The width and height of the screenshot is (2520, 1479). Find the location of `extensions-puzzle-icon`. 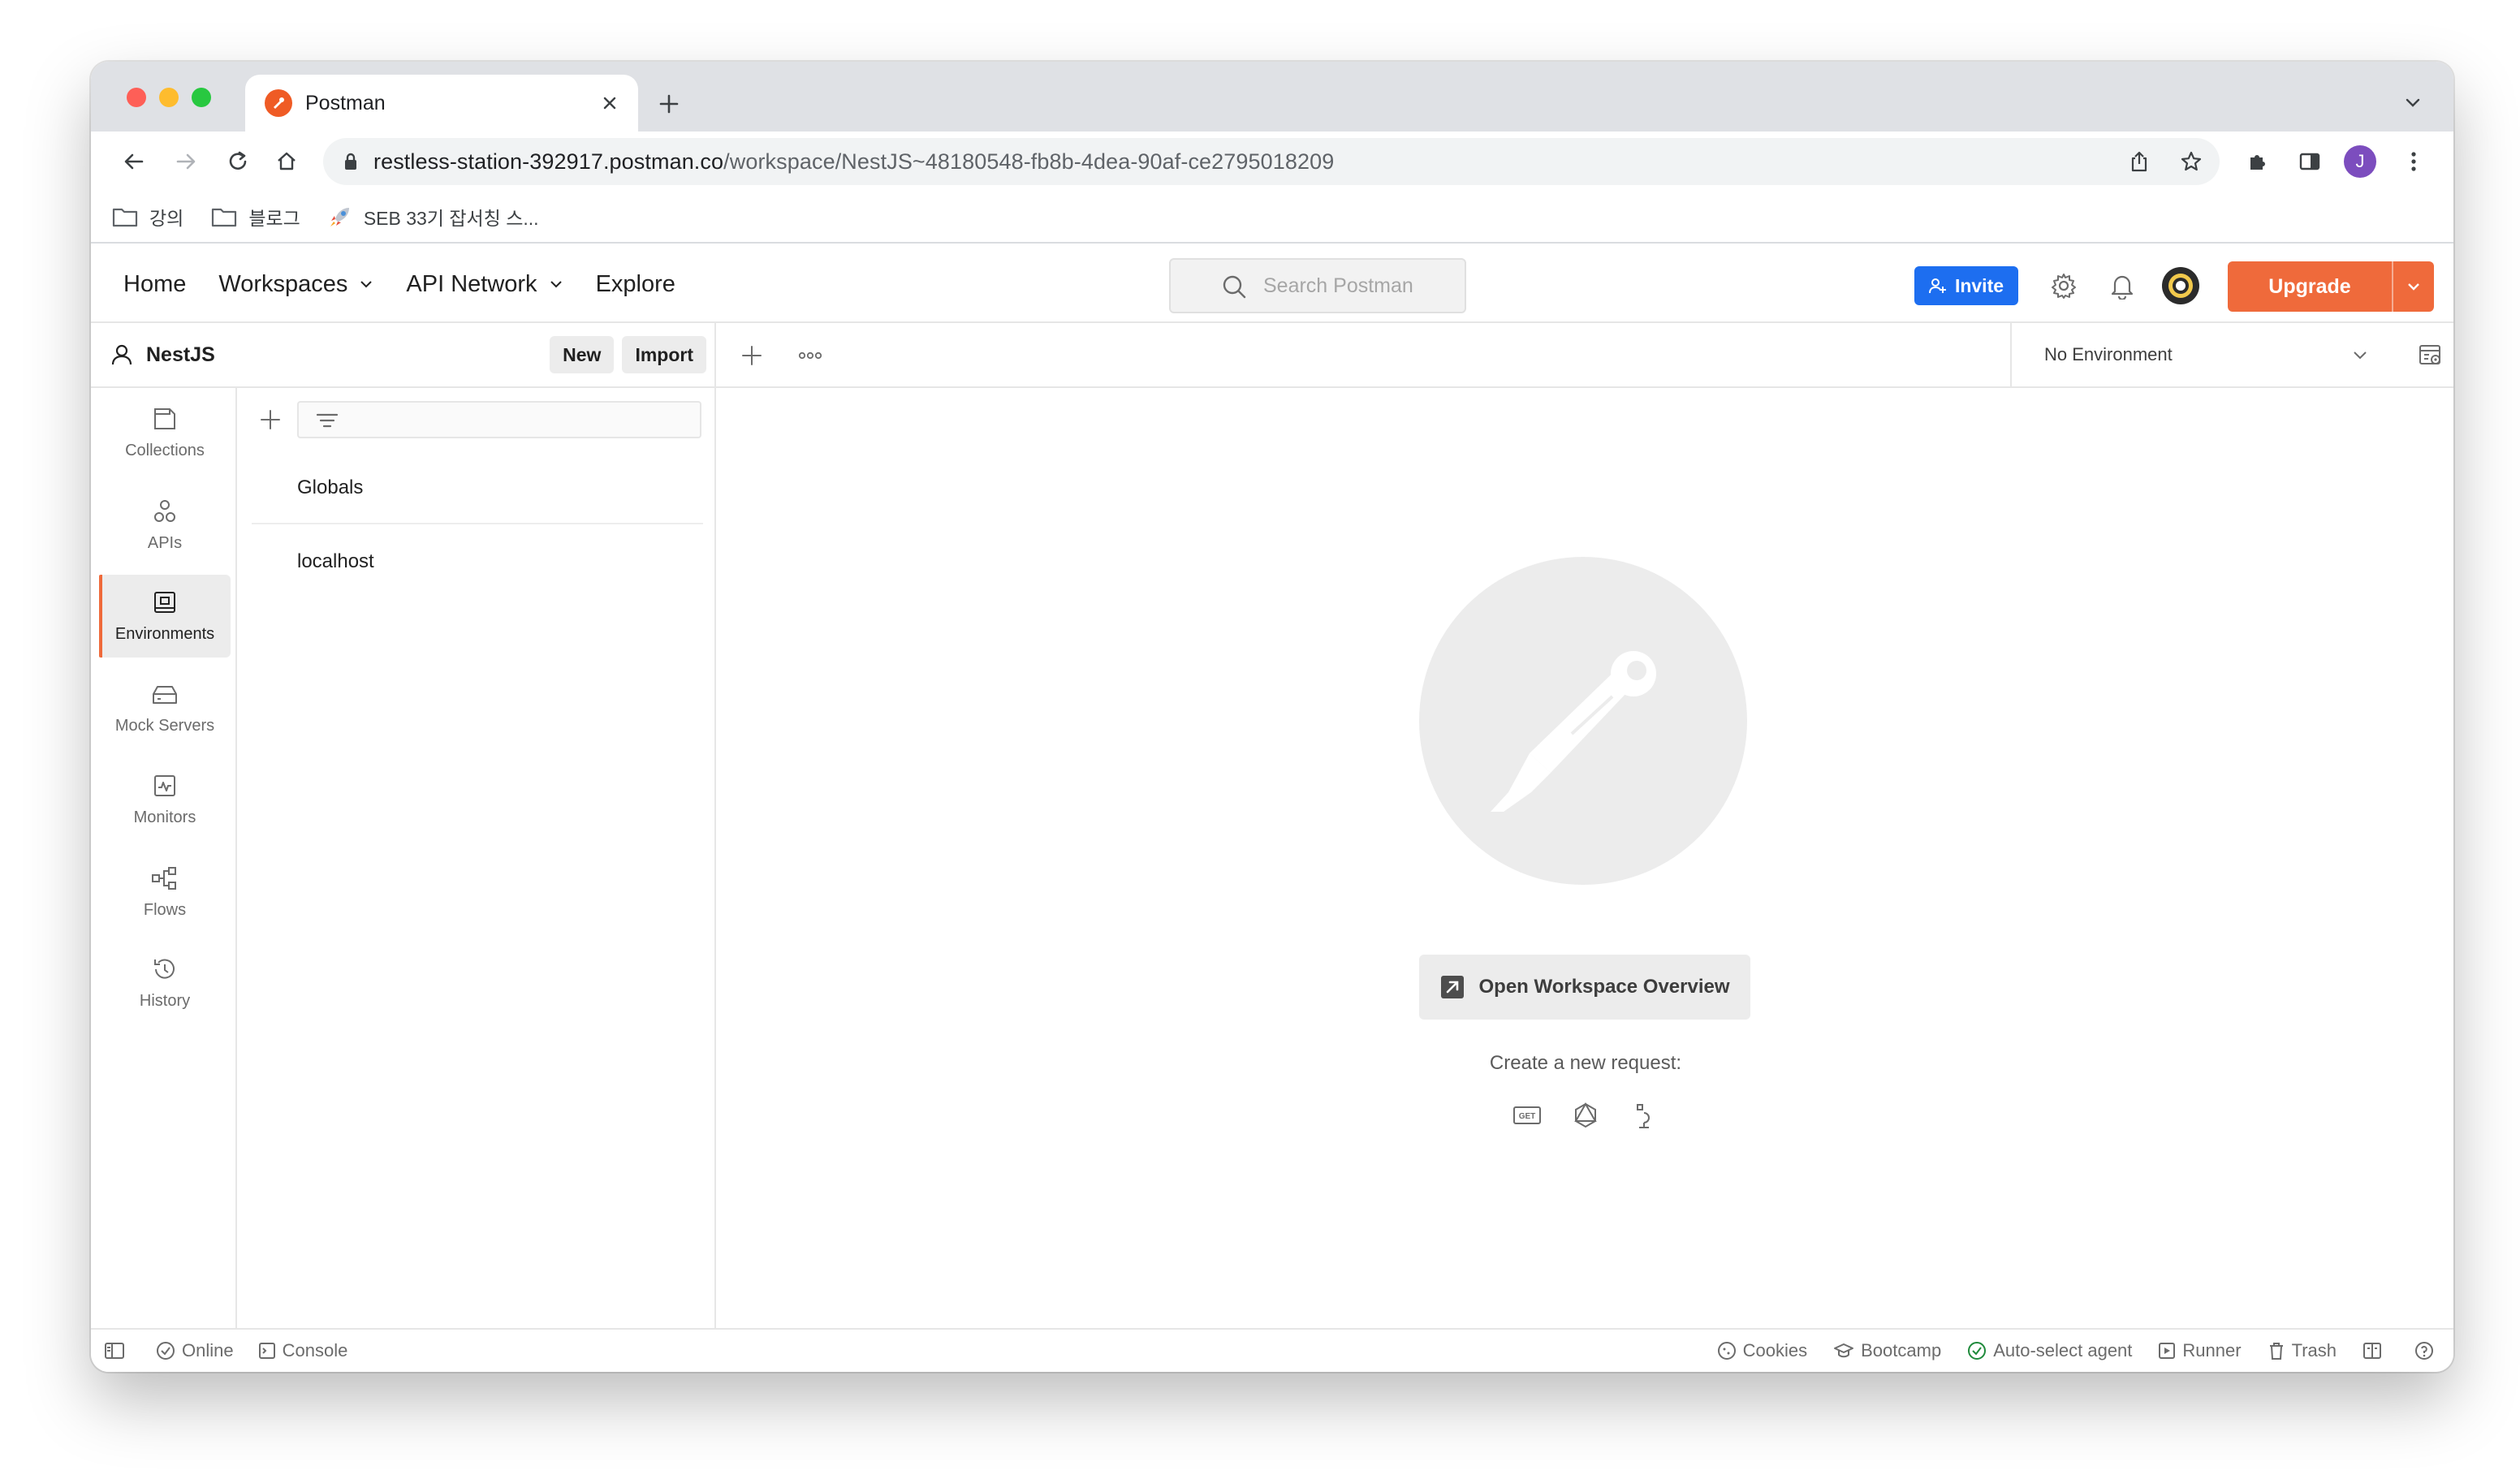

extensions-puzzle-icon is located at coordinates (2258, 161).